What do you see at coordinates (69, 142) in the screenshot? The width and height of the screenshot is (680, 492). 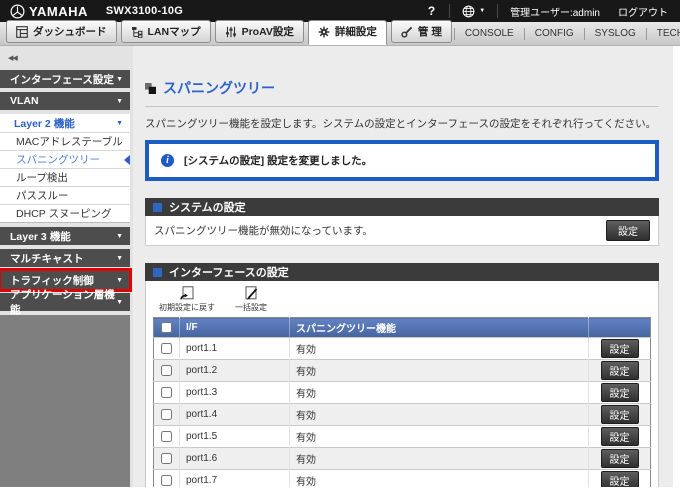 I see `sidebar-item-label: MACアドレステーブル` at bounding box center [69, 142].